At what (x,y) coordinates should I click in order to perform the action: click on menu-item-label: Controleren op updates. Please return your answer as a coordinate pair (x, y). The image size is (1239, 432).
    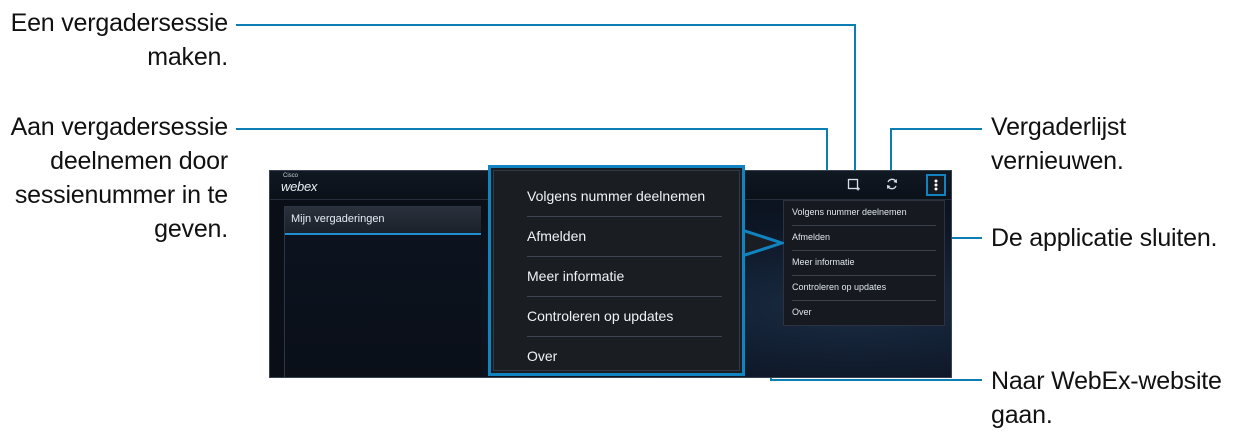
    Looking at the image, I should click on (839, 287).